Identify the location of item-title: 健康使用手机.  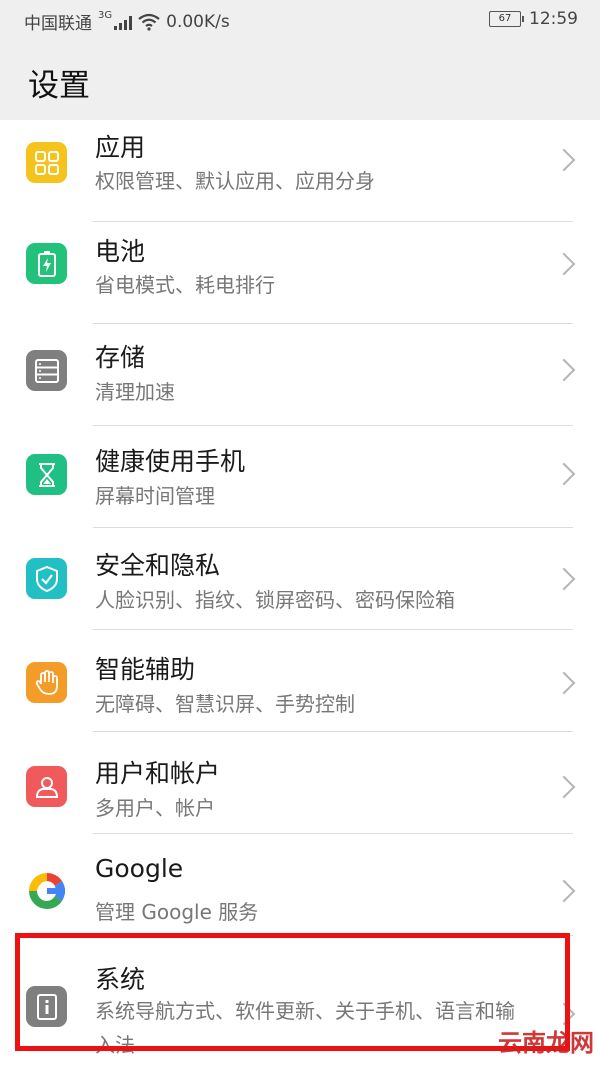
(170, 461).